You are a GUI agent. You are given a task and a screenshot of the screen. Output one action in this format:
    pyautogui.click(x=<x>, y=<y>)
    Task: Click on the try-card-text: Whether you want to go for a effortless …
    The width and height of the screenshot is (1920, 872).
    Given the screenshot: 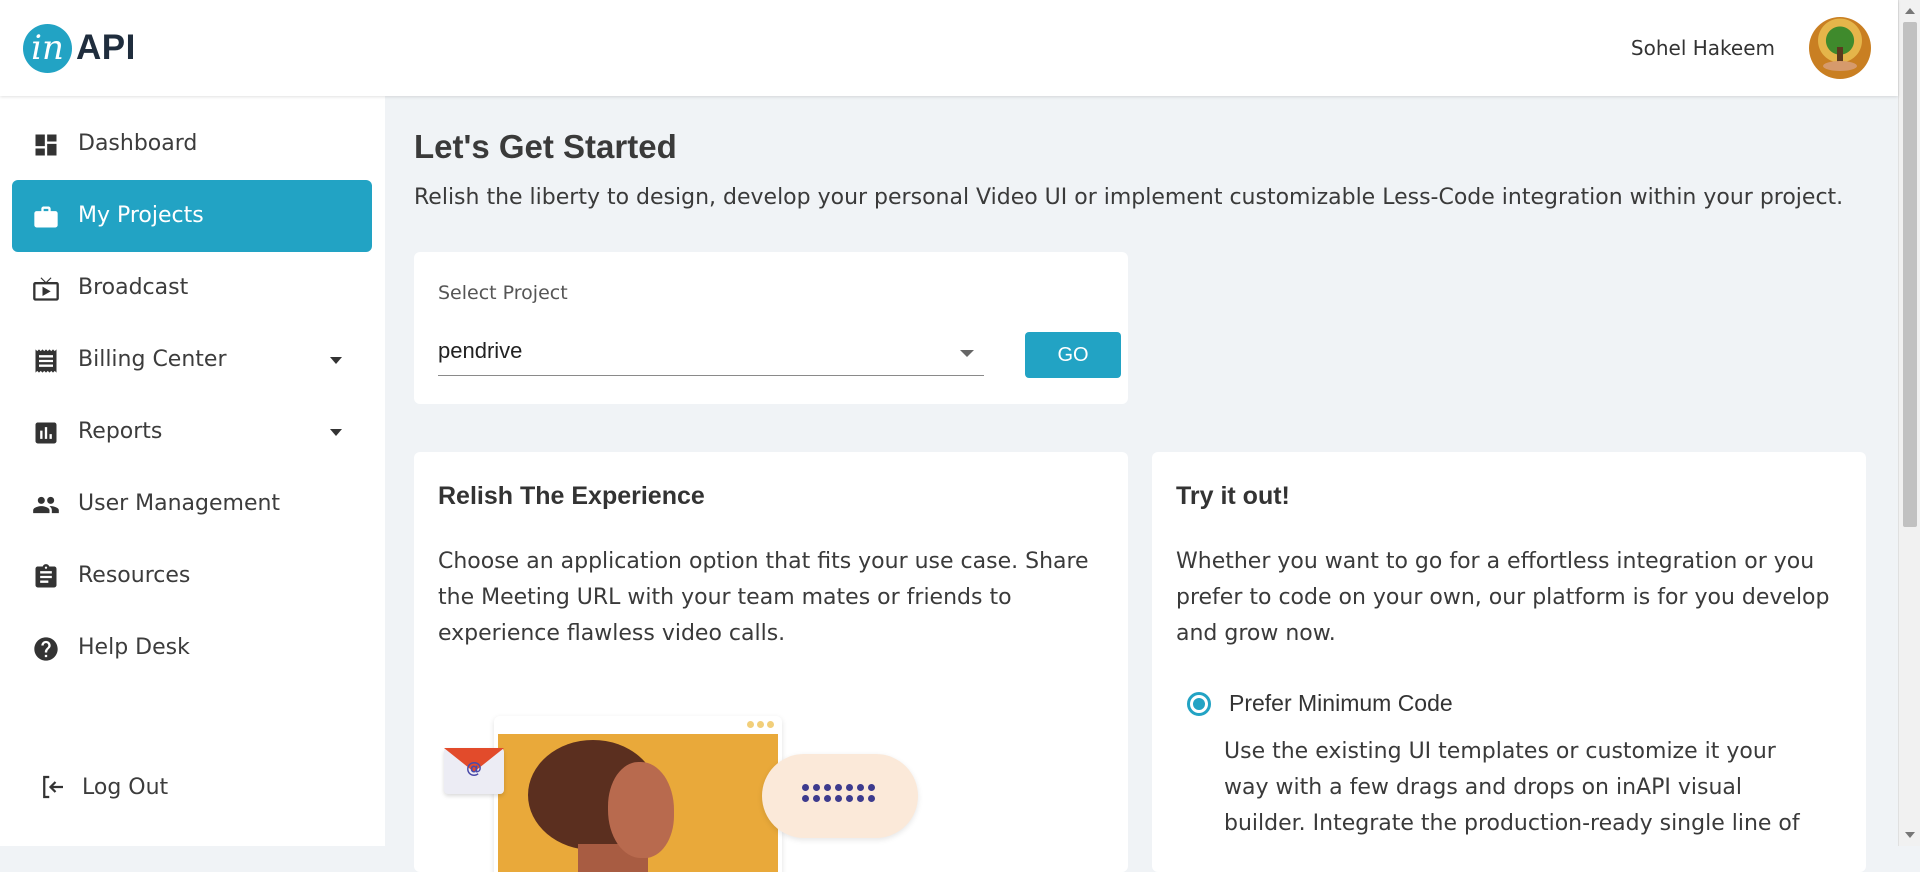 What is the action you would take?
    pyautogui.click(x=1503, y=597)
    